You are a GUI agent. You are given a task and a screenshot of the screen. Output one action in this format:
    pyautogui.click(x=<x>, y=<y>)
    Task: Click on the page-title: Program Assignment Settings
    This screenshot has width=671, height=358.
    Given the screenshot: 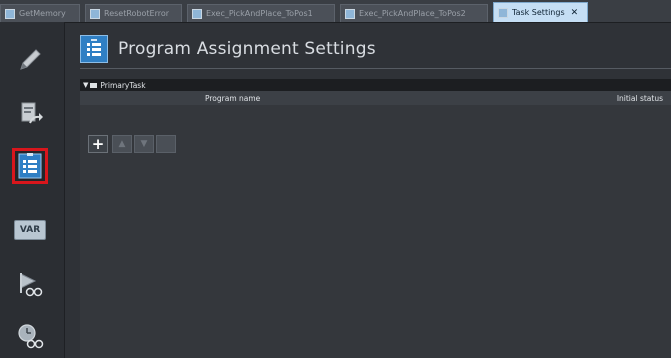 What is the action you would take?
    pyautogui.click(x=247, y=49)
    